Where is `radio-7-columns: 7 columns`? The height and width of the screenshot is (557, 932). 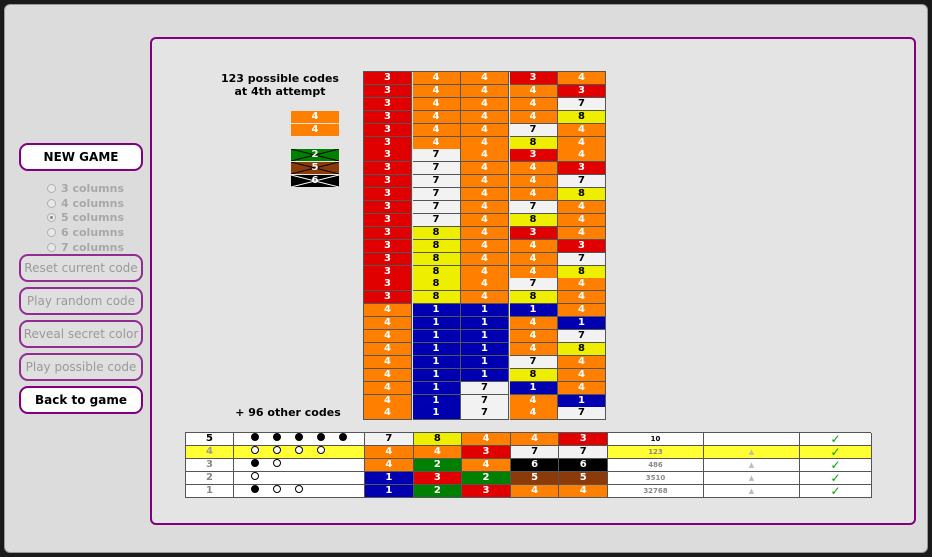
radio-7-columns: 7 columns is located at coordinates (85, 248).